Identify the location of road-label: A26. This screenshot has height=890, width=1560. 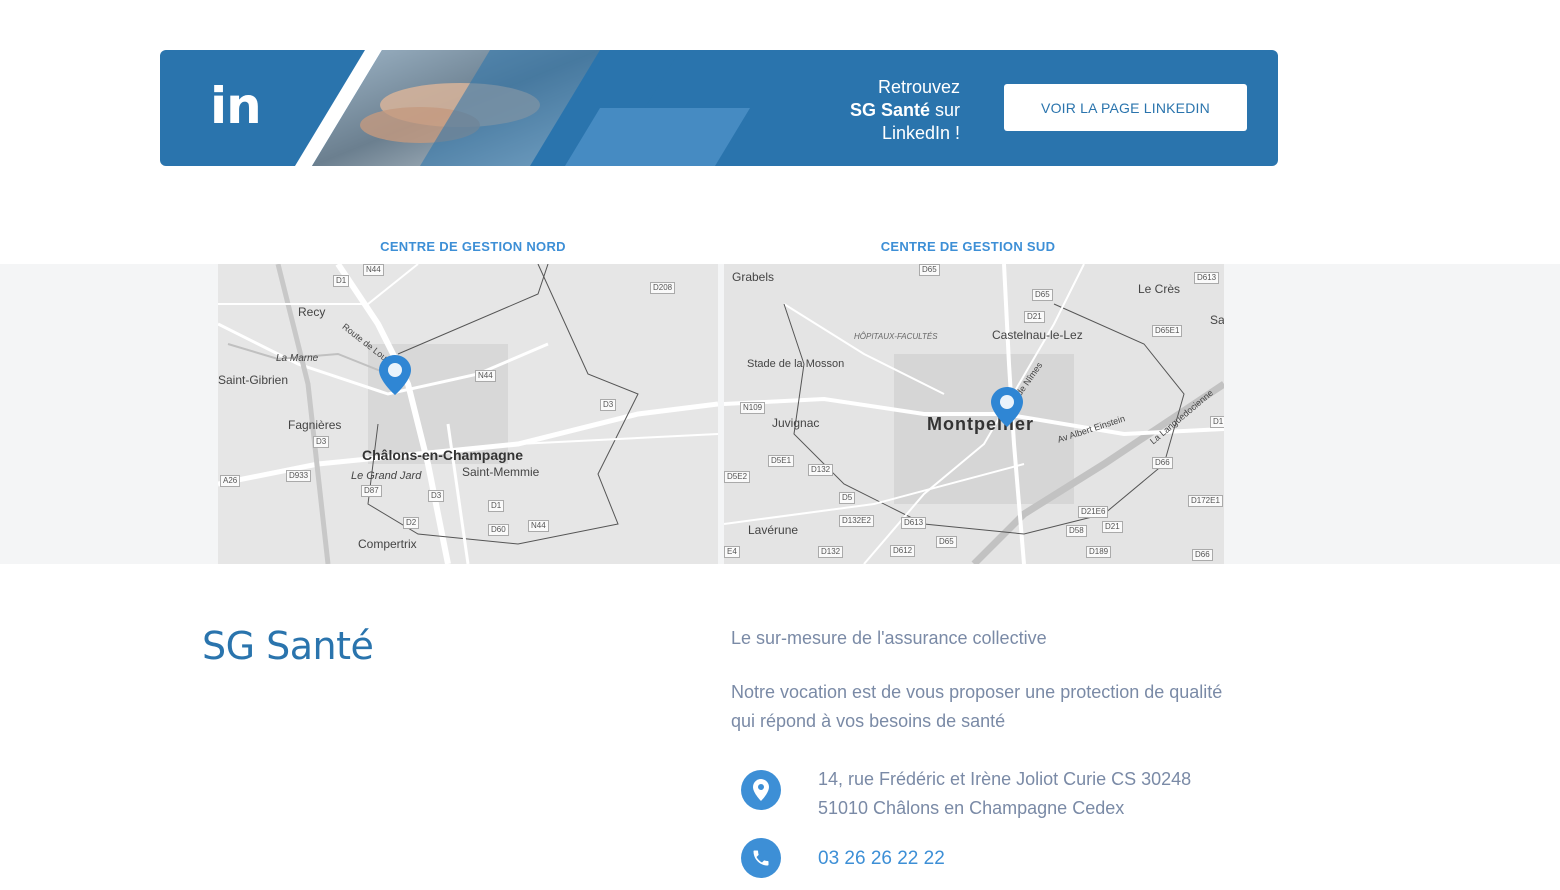
(230, 481).